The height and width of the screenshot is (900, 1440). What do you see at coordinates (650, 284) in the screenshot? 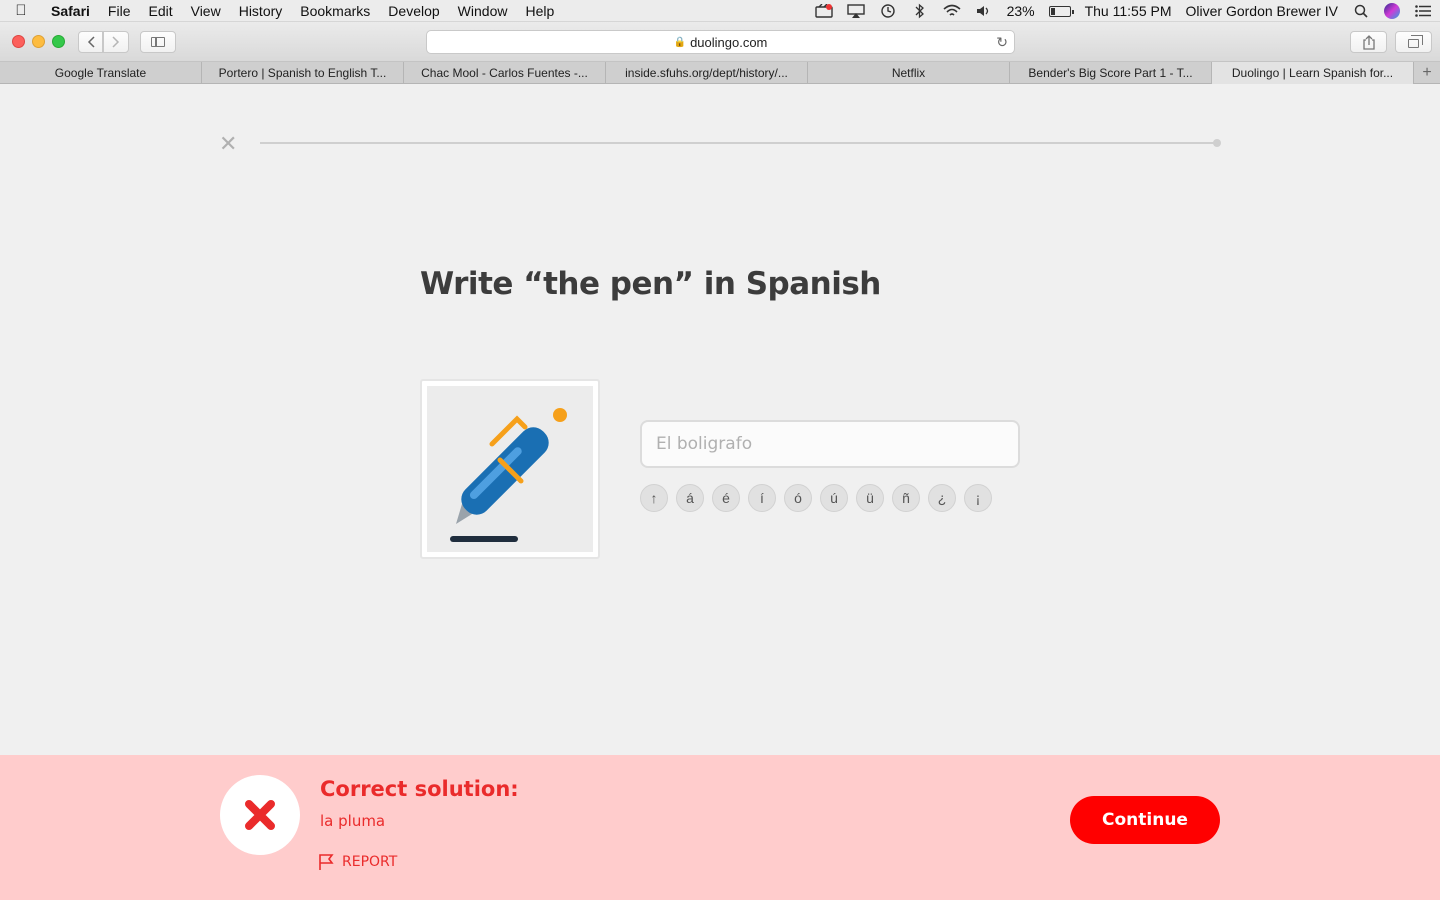
I see `challenge-prompt: Write “the pen” in Spanish` at bounding box center [650, 284].